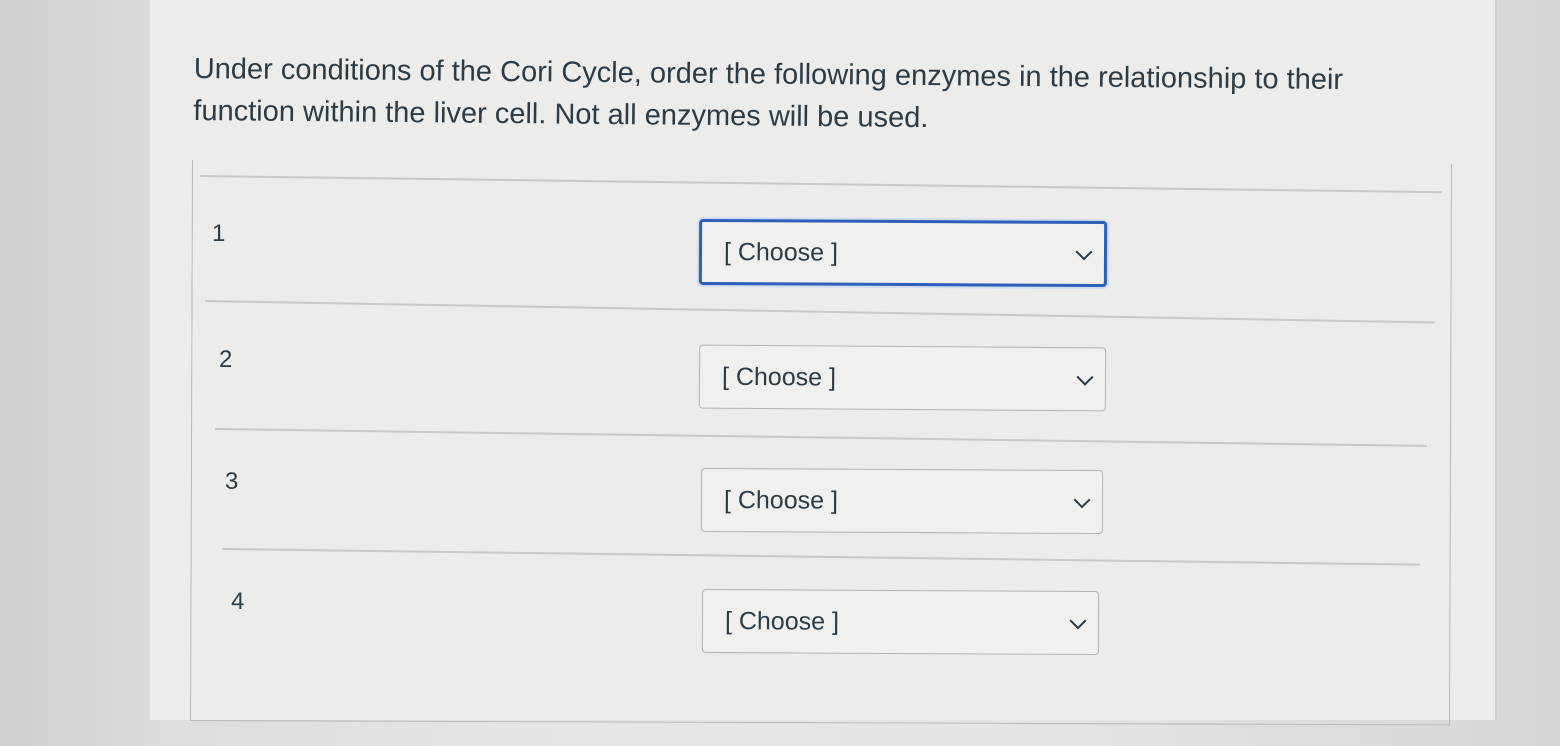 The image size is (1560, 746). Describe the element at coordinates (232, 481) in the screenshot. I see `row-number: 3` at that location.